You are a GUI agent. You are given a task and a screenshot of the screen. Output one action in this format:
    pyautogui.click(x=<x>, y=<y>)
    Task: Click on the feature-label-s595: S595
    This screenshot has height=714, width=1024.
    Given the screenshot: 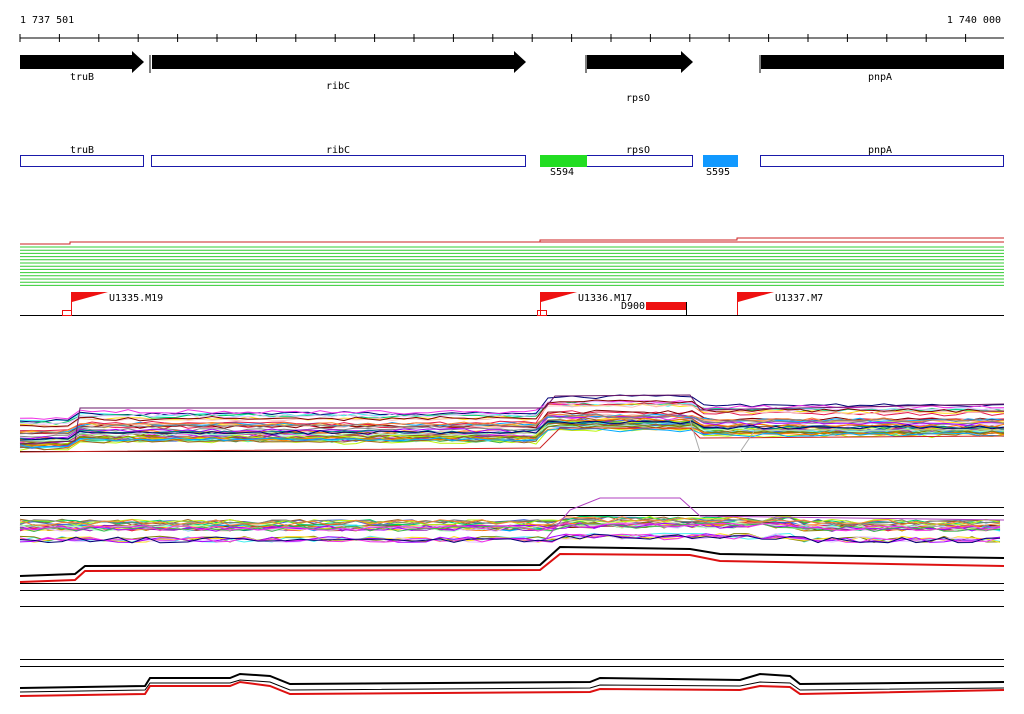 What is the action you would take?
    pyautogui.click(x=718, y=172)
    